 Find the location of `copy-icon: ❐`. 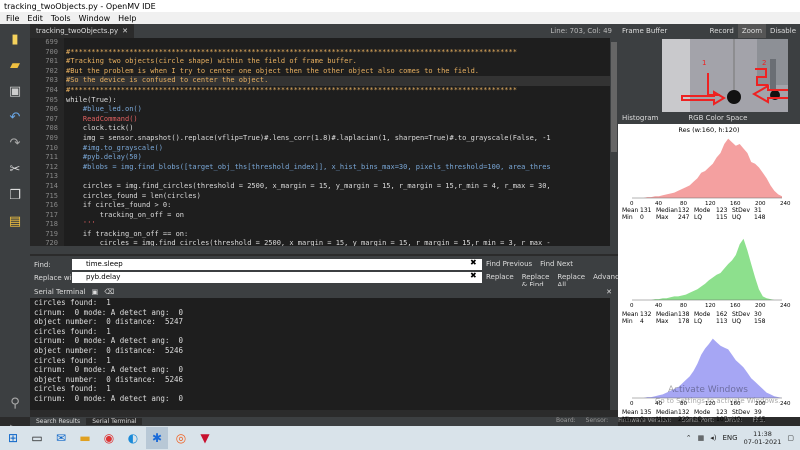

copy-icon: ❐ is located at coordinates (15, 195).